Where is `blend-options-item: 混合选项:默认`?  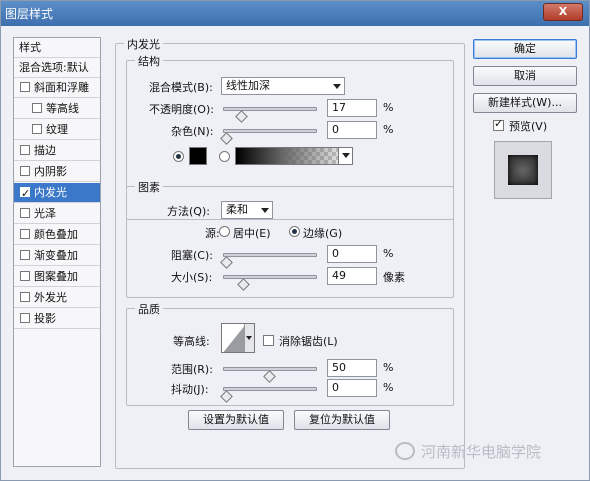 blend-options-item: 混合选项:默认 is located at coordinates (57, 68).